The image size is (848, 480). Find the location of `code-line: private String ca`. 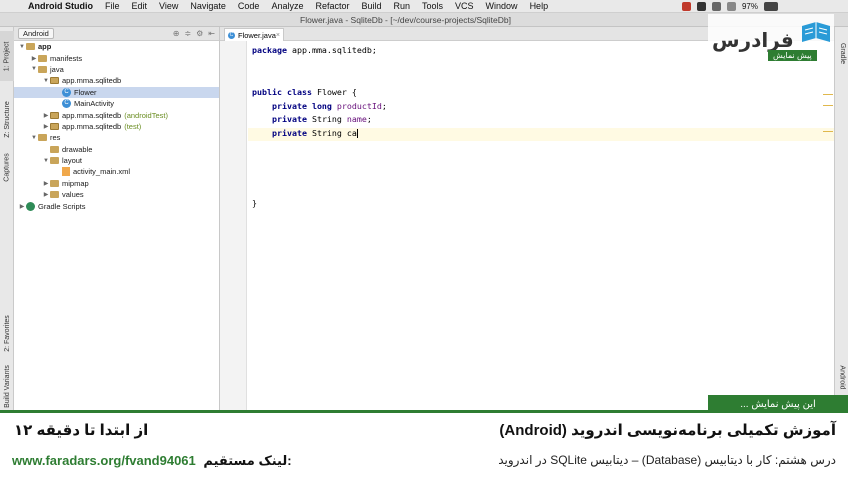

code-line: private String ca is located at coordinates (319, 134).